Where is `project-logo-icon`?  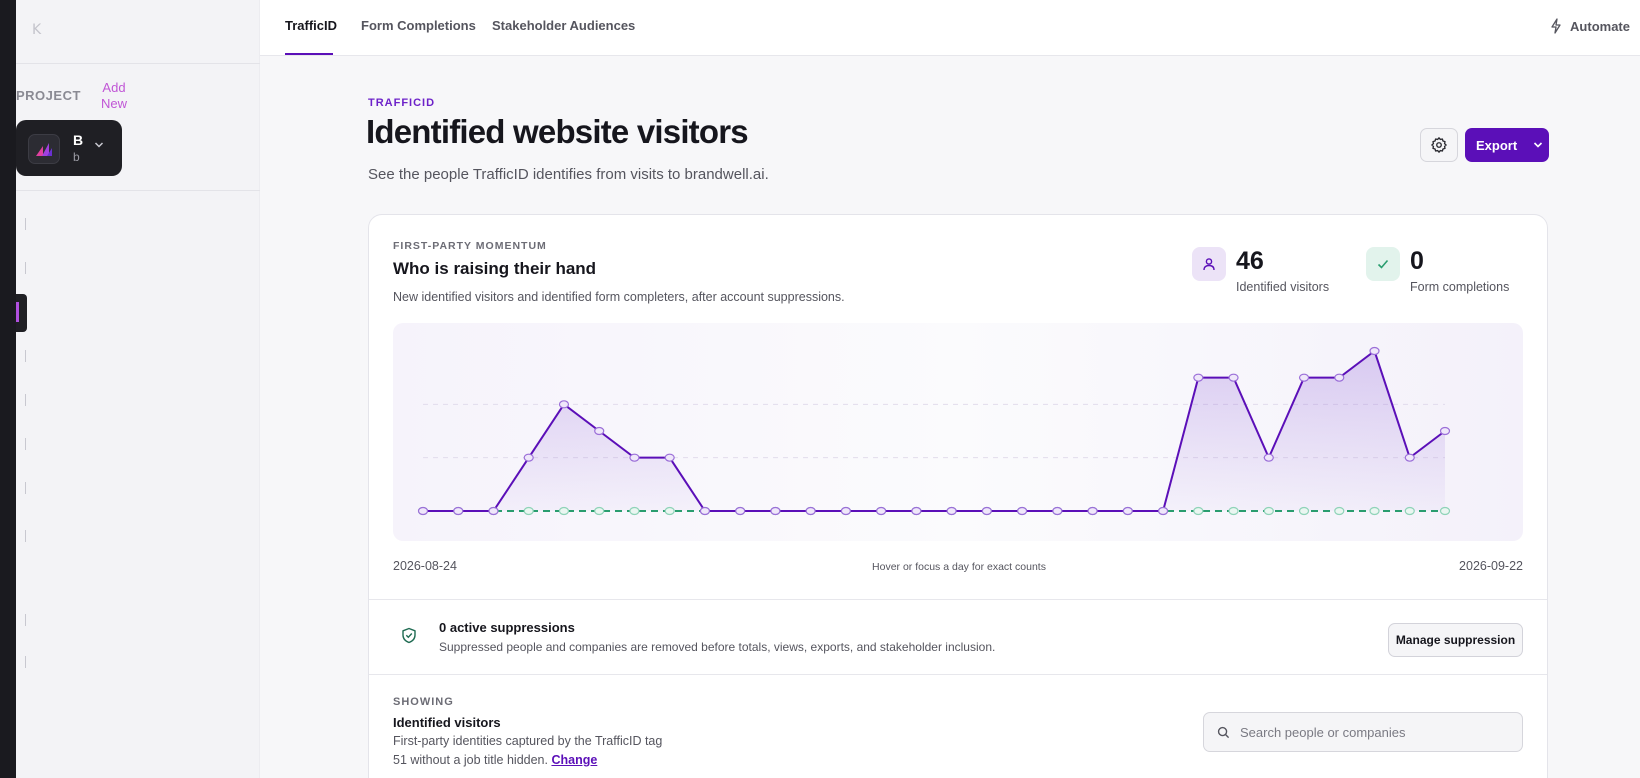
project-logo-icon is located at coordinates (44, 149).